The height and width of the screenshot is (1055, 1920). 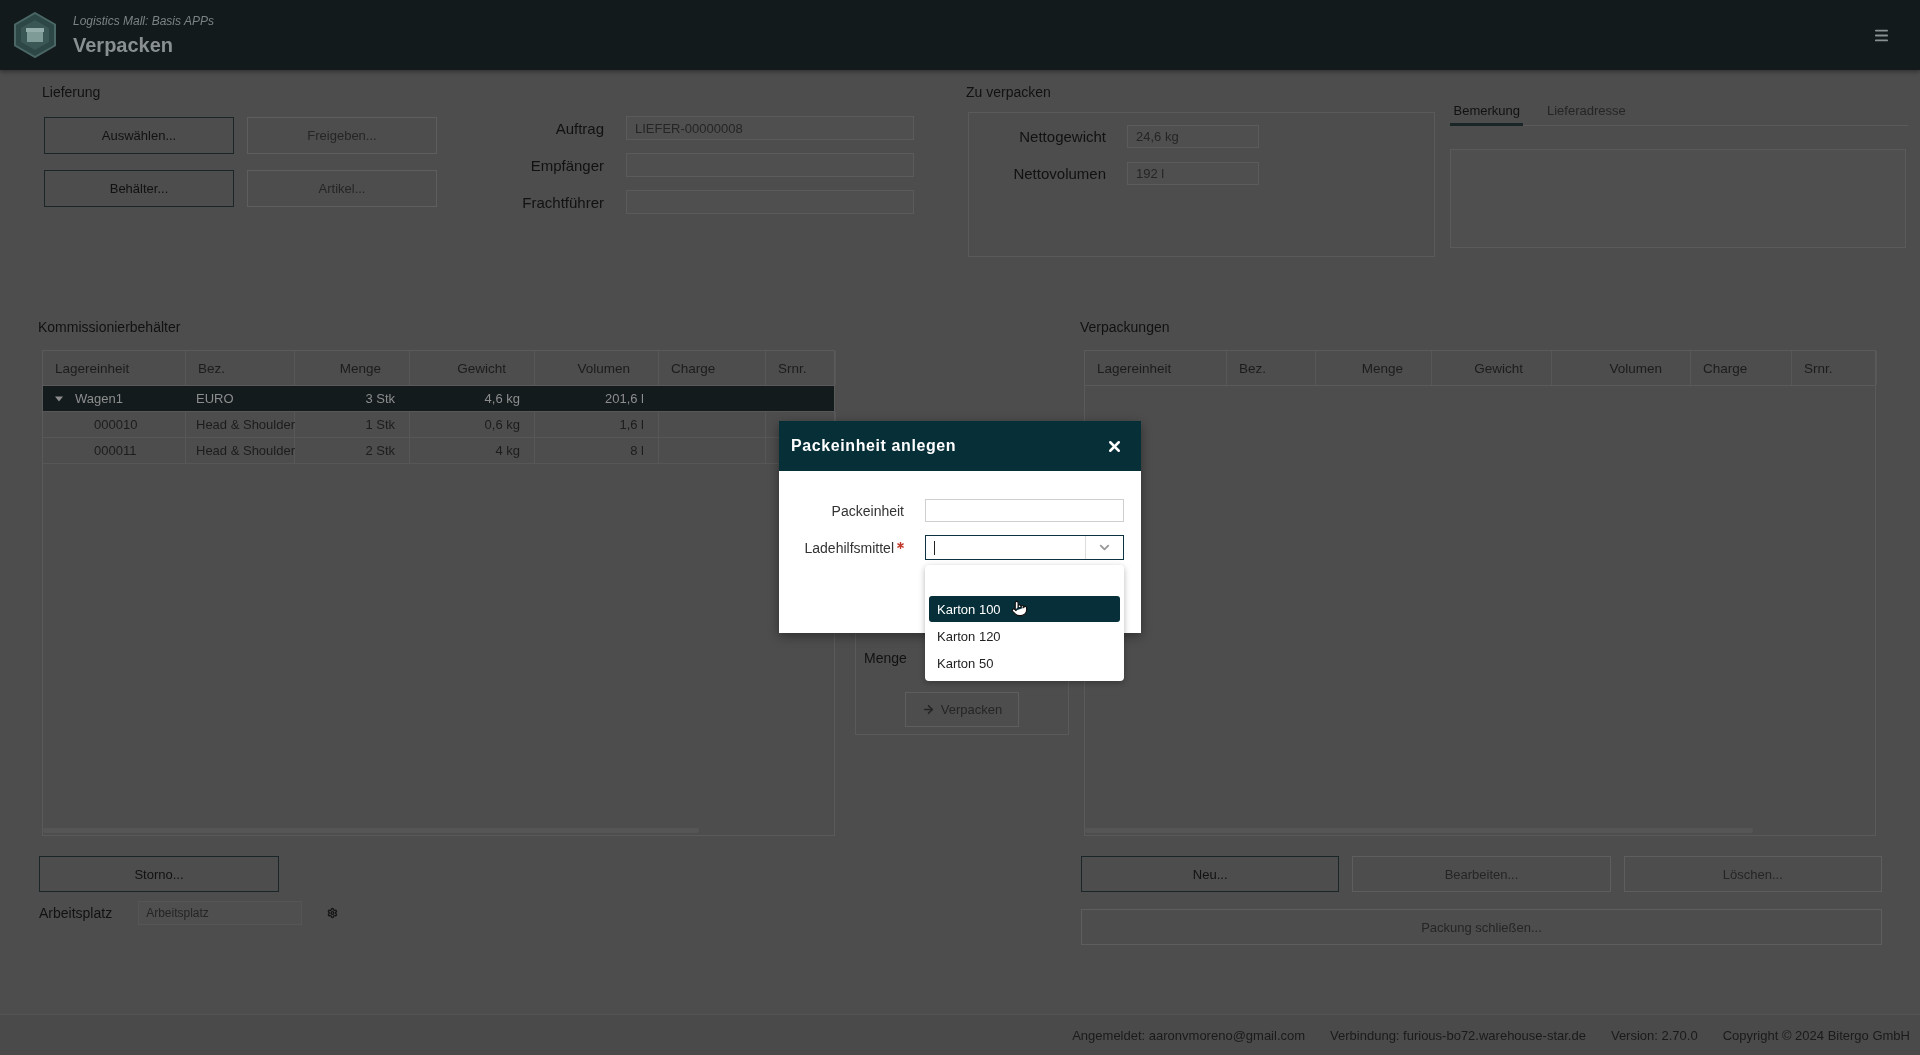 What do you see at coordinates (502, 398) in the screenshot?
I see `table-cell: 4,6 kg` at bounding box center [502, 398].